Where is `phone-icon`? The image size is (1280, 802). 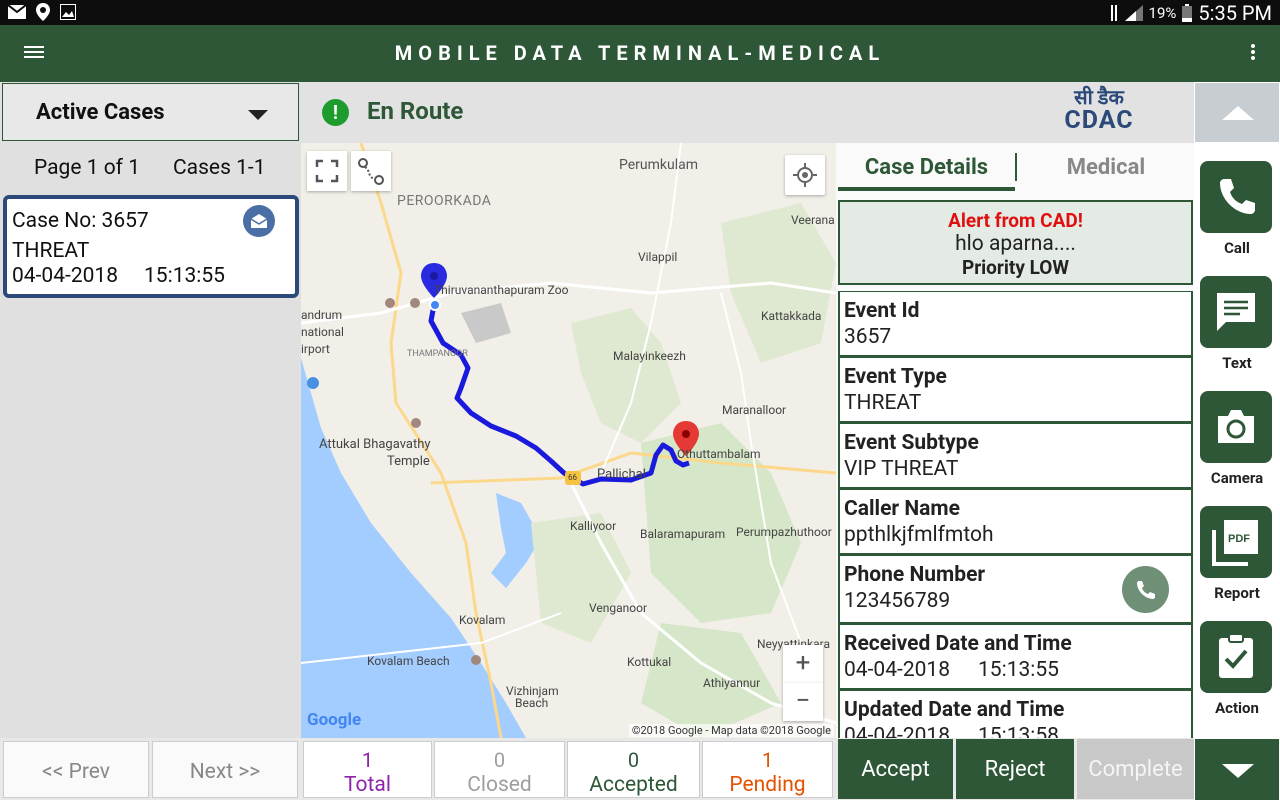 phone-icon is located at coordinates (1237, 196).